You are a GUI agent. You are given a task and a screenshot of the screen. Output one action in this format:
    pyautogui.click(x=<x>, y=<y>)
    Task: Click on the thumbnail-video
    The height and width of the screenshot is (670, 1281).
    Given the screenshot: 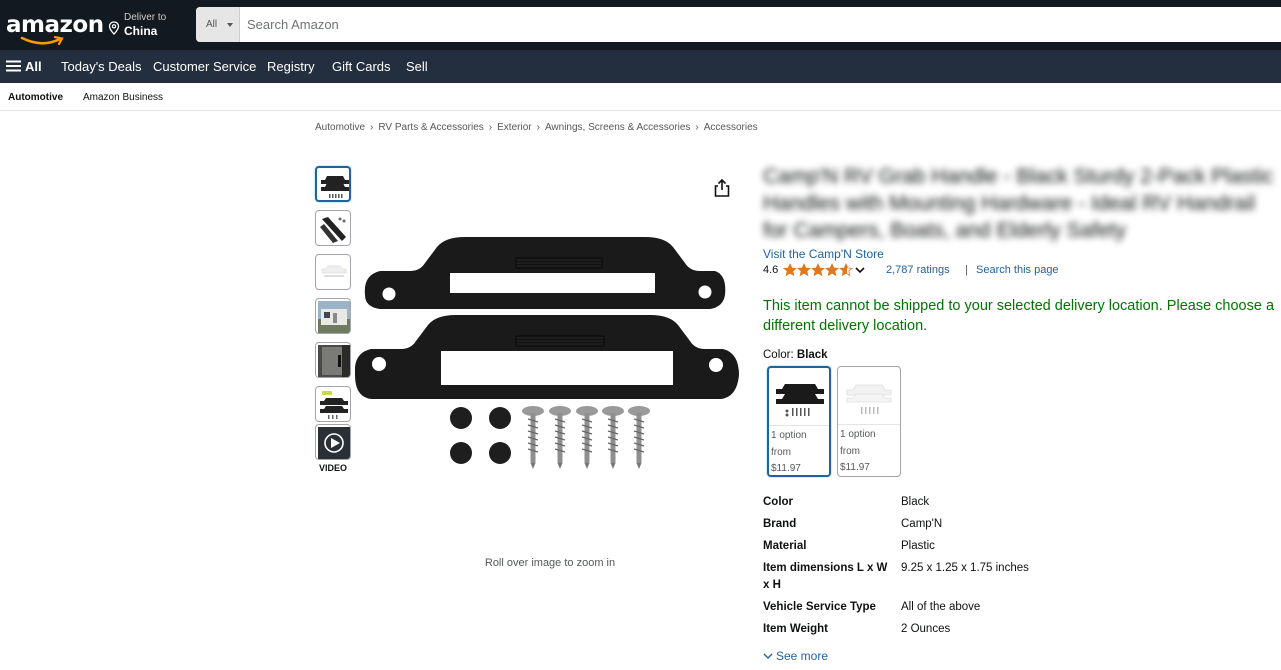 What is the action you would take?
    pyautogui.click(x=333, y=442)
    